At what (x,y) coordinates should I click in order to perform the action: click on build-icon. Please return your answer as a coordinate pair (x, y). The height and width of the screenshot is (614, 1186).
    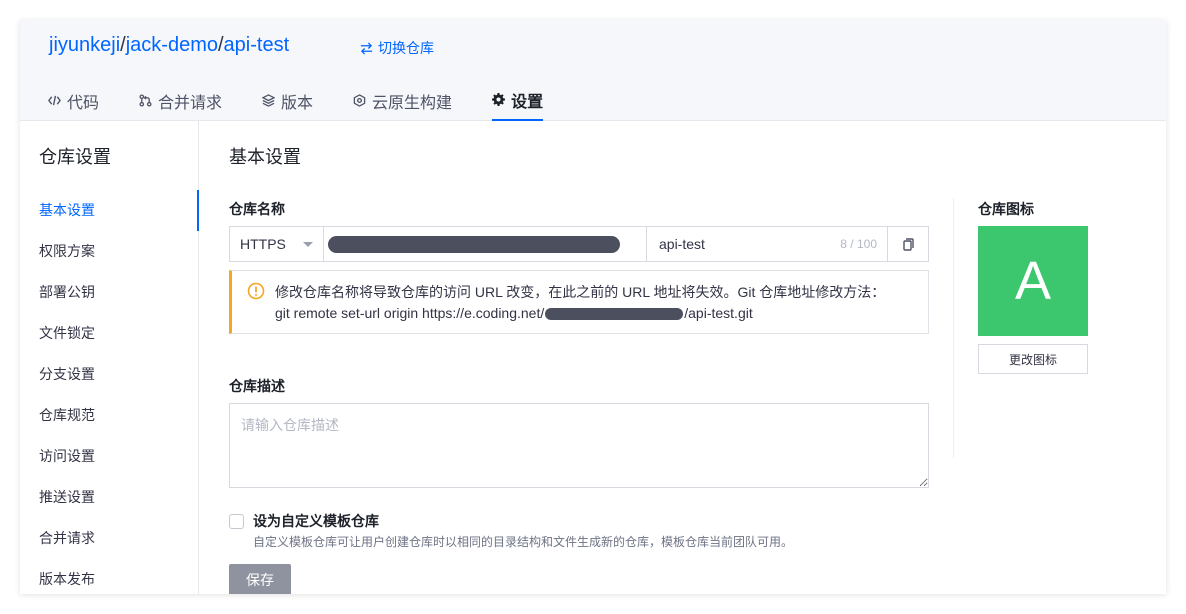
    Looking at the image, I should click on (359, 100).